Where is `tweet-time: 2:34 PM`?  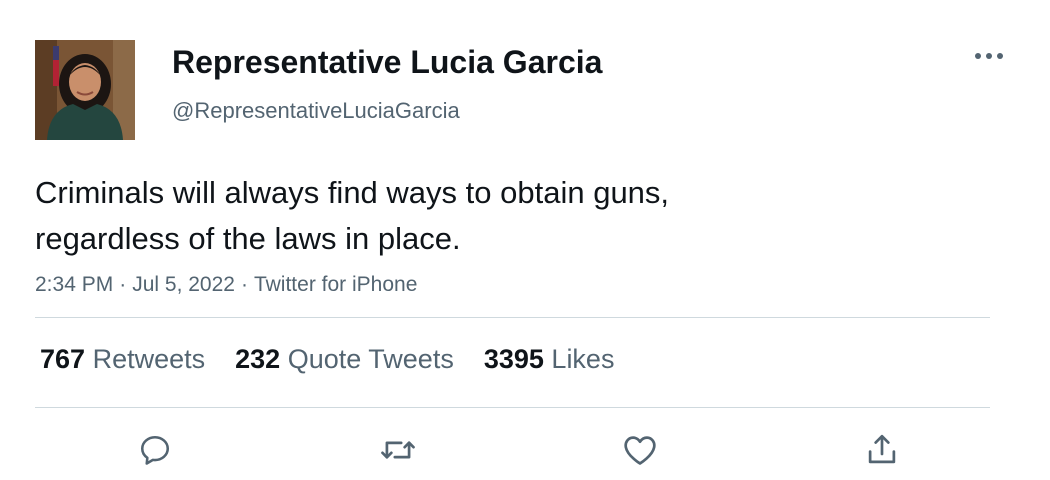 tweet-time: 2:34 PM is located at coordinates (74, 284).